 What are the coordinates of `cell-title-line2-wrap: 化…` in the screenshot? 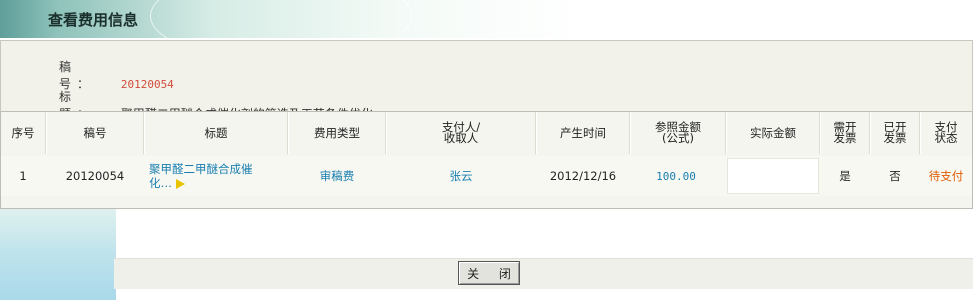 It's located at (167, 183).